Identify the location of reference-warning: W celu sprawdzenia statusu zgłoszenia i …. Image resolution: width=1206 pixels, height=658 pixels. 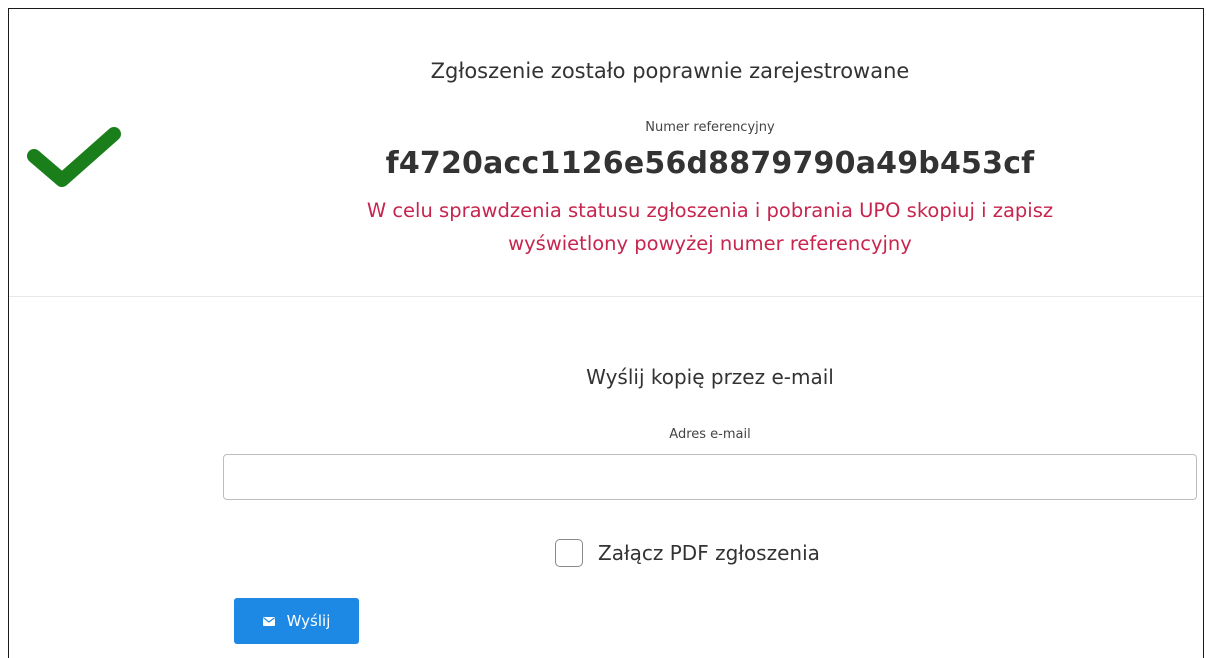
(710, 227).